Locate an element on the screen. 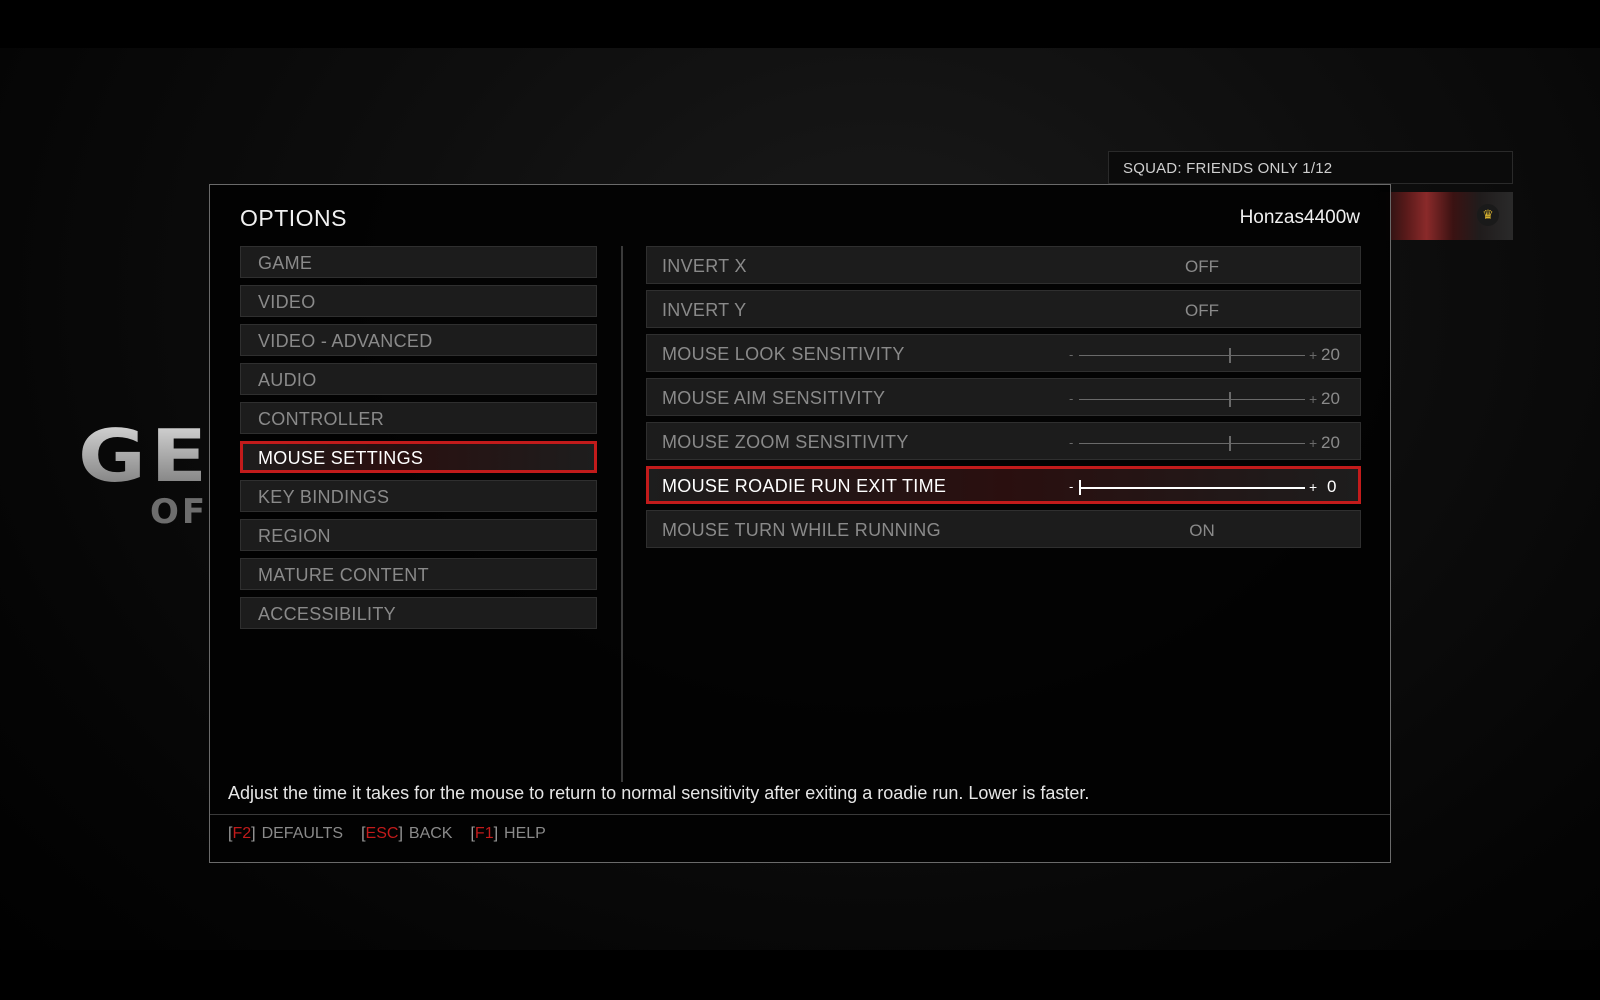  category-label: KEY BINDINGS is located at coordinates (324, 497).